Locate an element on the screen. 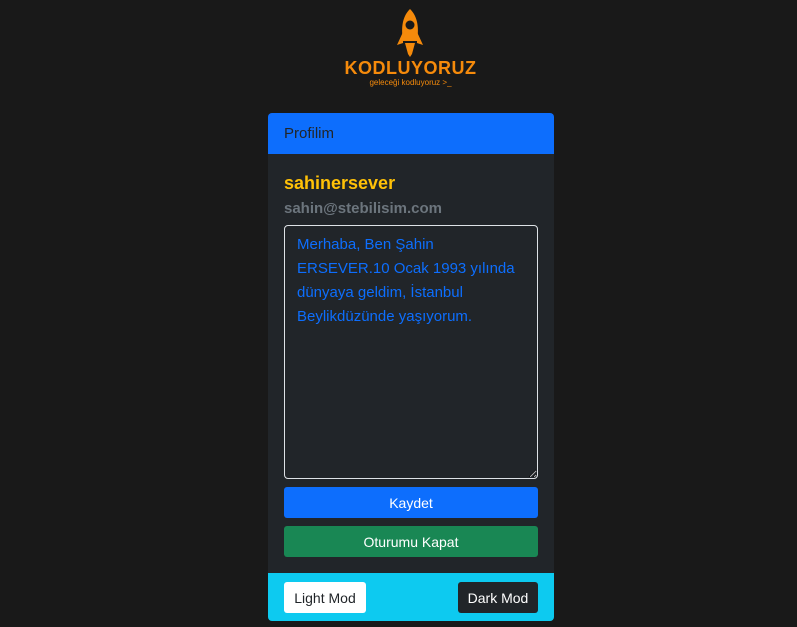 The height and width of the screenshot is (627, 797). brand-name: KODLUYORUZ is located at coordinates (410, 68).